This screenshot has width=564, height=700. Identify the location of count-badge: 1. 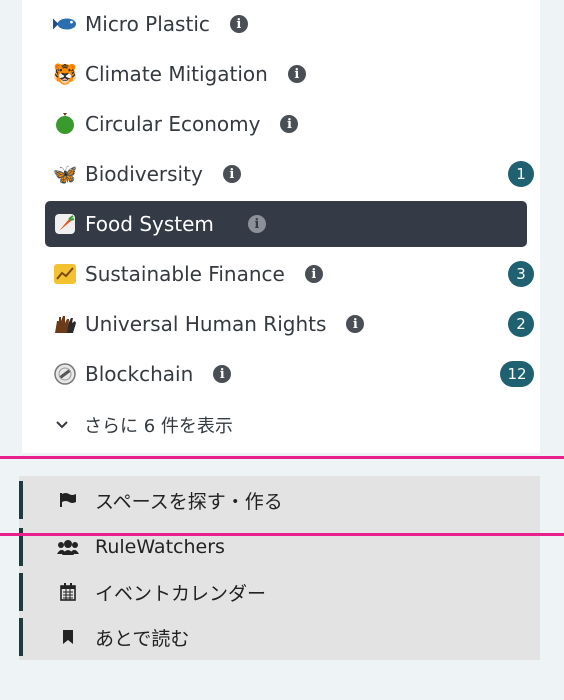
(521, 174).